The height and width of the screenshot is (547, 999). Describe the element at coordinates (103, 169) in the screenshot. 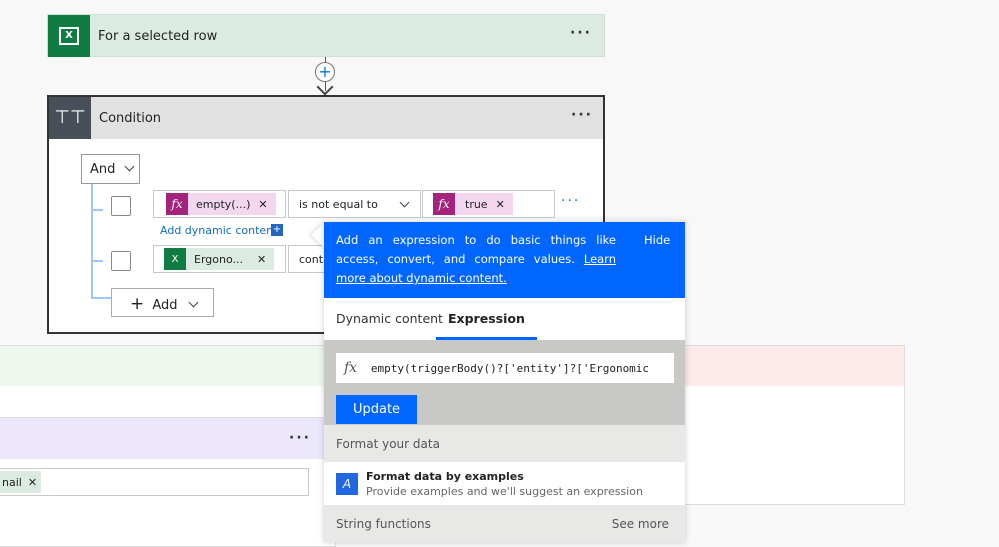

I see `group-operator-value: And` at that location.